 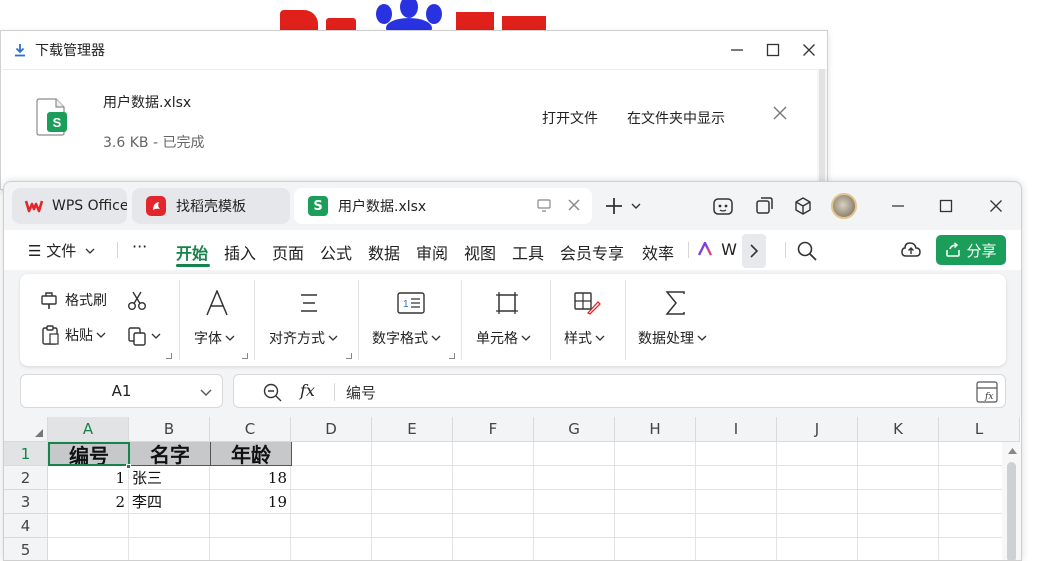 What do you see at coordinates (803, 206) in the screenshot?
I see `apps-button` at bounding box center [803, 206].